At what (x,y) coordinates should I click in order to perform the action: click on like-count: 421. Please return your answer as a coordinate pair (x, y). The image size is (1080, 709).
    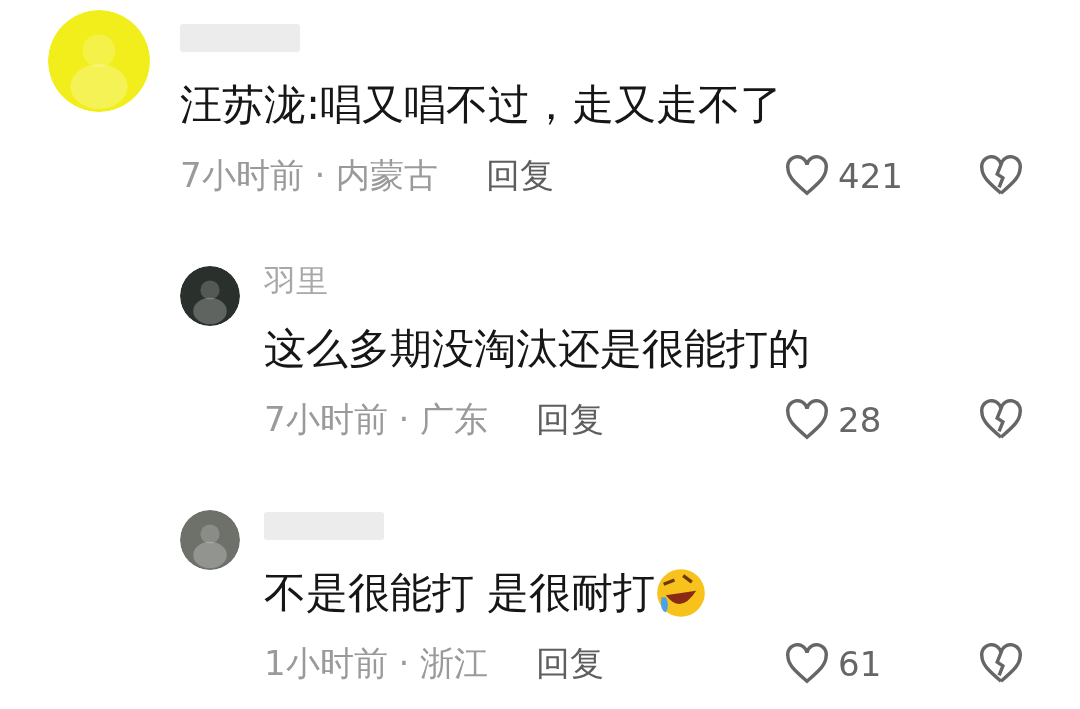
    Looking at the image, I should click on (870, 176).